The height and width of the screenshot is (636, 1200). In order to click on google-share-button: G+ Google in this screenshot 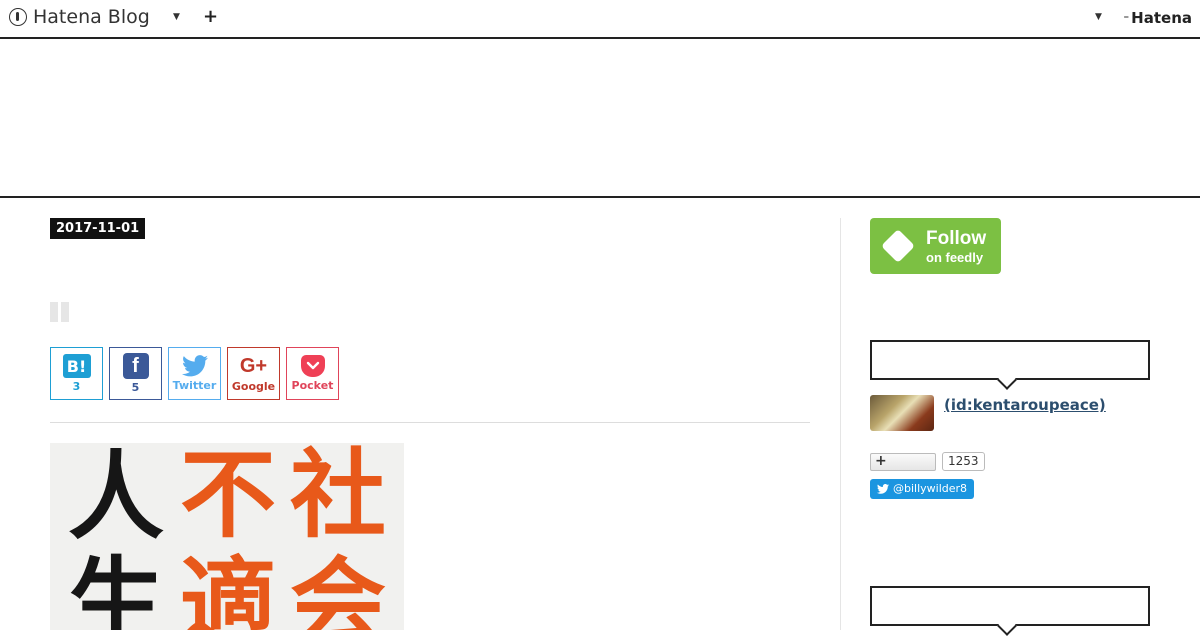, I will do `click(253, 373)`.